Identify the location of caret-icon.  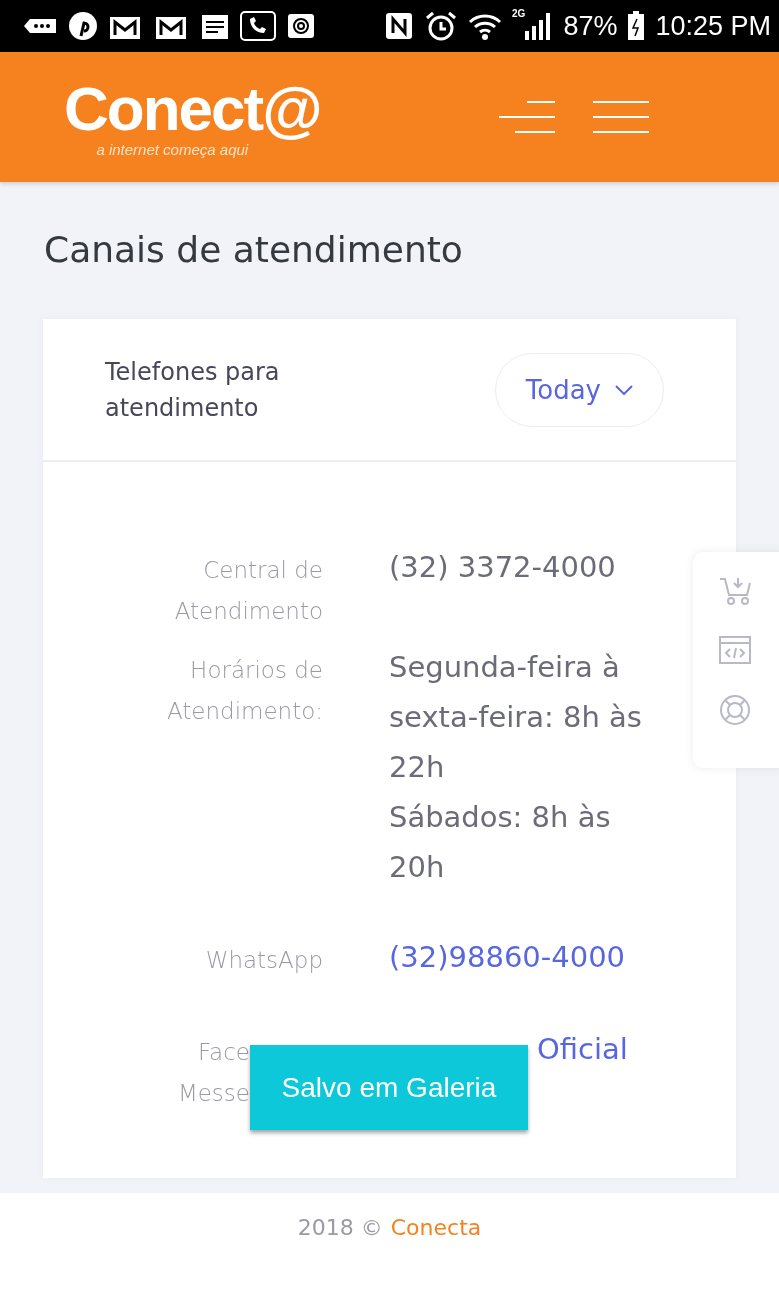
(624, 389).